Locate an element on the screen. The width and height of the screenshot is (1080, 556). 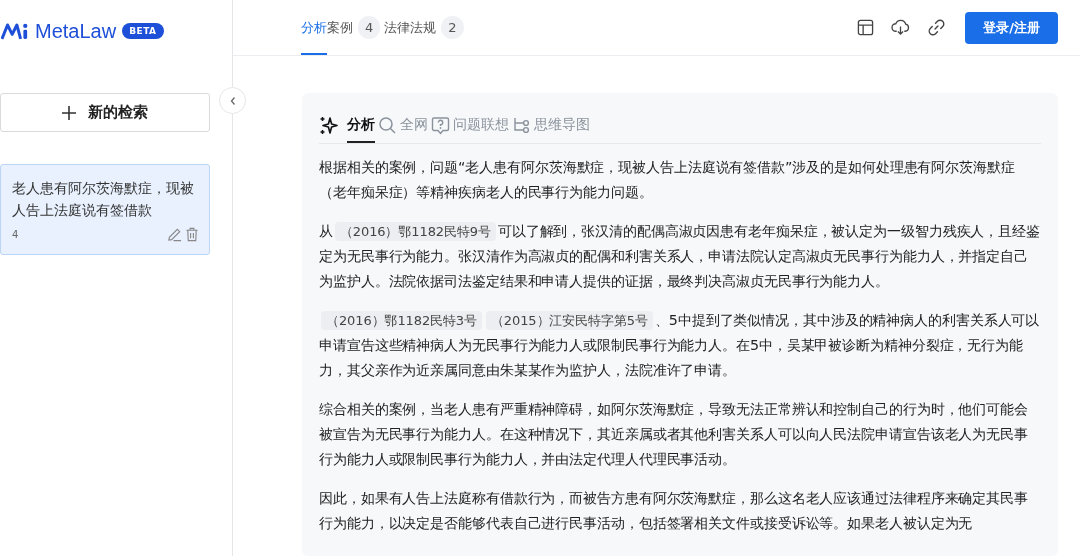
link-icon is located at coordinates (936, 27).